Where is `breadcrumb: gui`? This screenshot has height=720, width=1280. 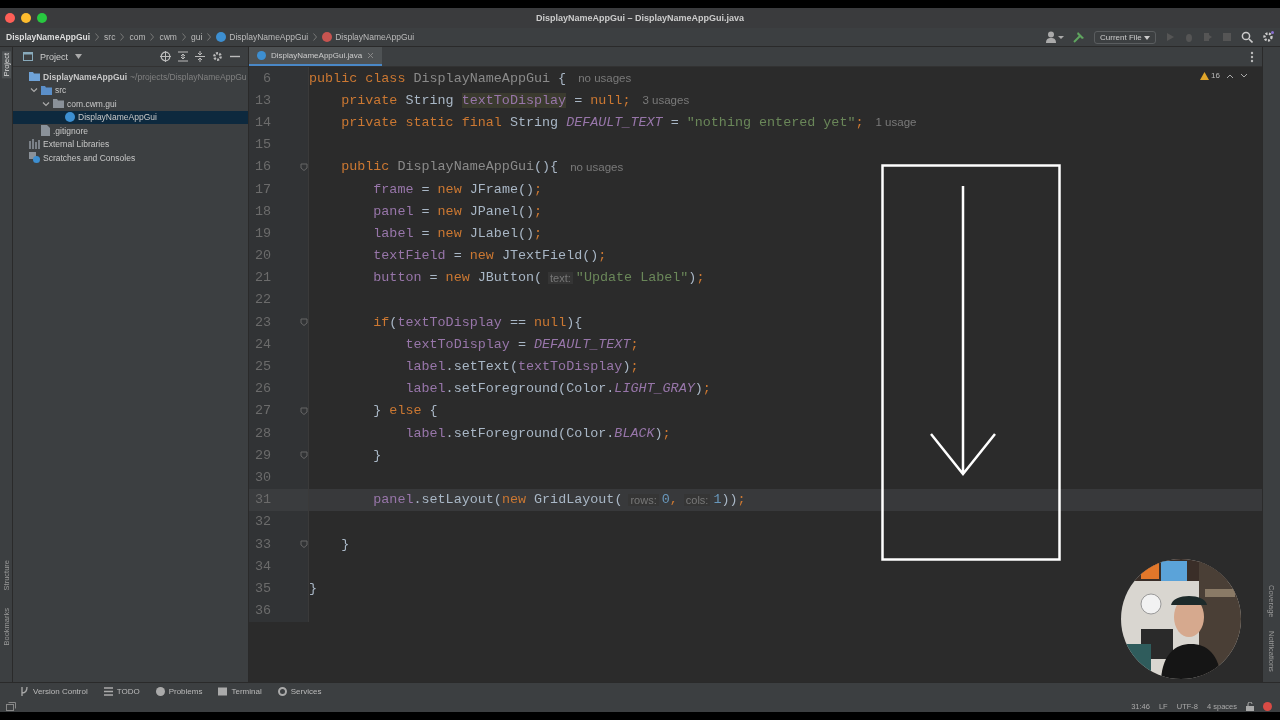 breadcrumb: gui is located at coordinates (196, 37).